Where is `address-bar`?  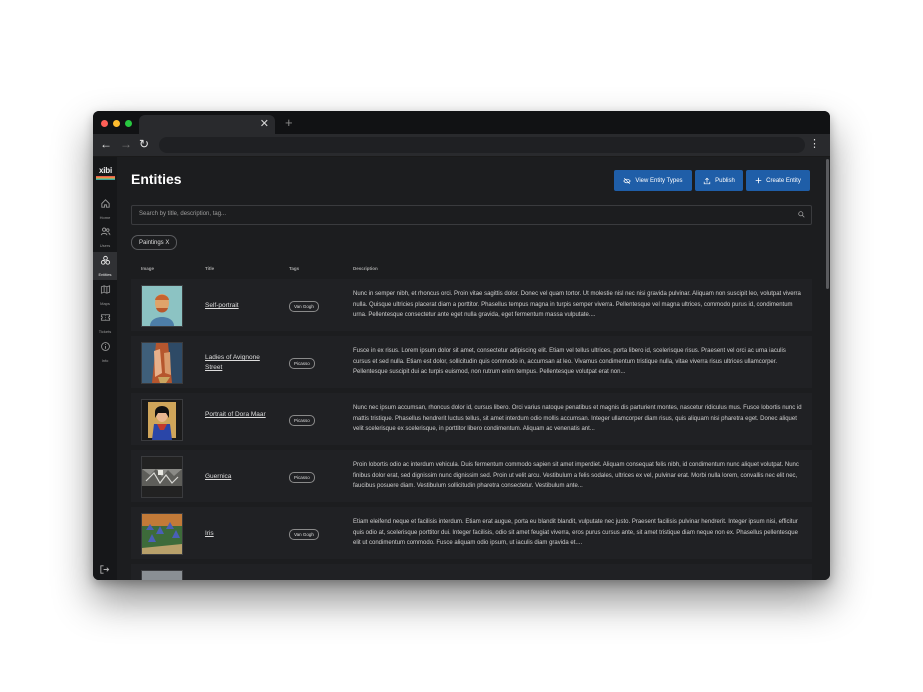 address-bar is located at coordinates (482, 145).